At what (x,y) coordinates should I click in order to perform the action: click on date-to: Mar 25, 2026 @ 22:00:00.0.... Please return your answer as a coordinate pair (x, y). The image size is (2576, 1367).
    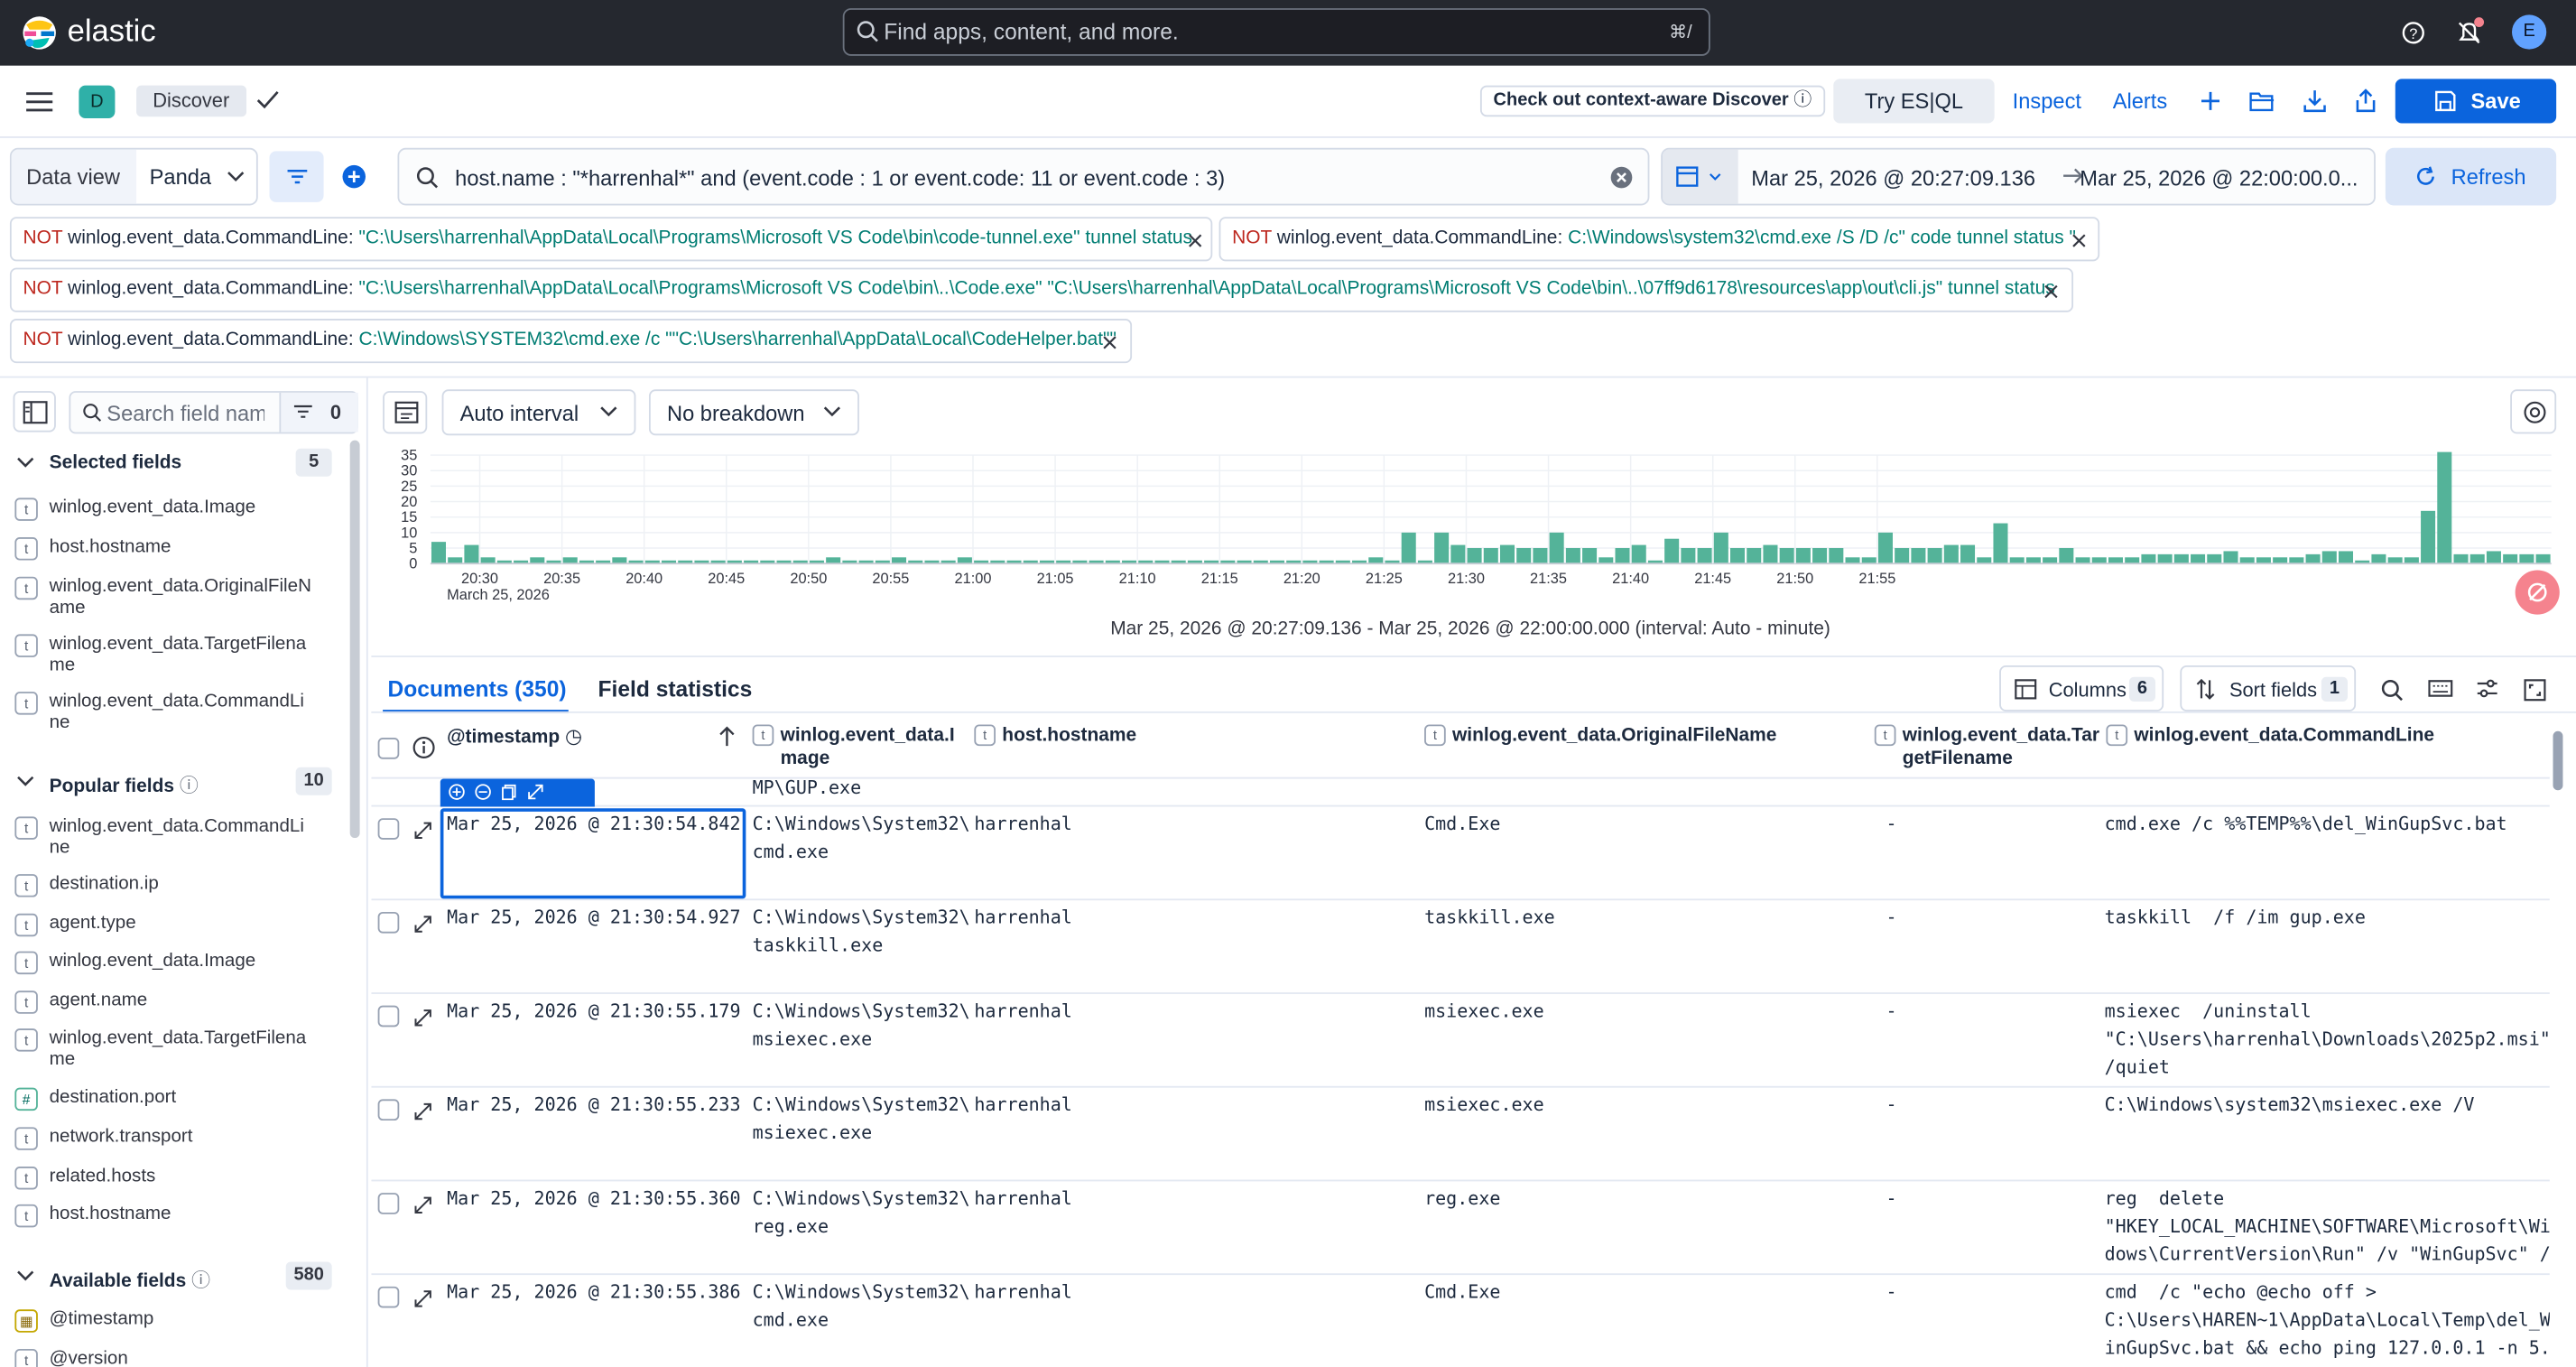
    Looking at the image, I should click on (2219, 178).